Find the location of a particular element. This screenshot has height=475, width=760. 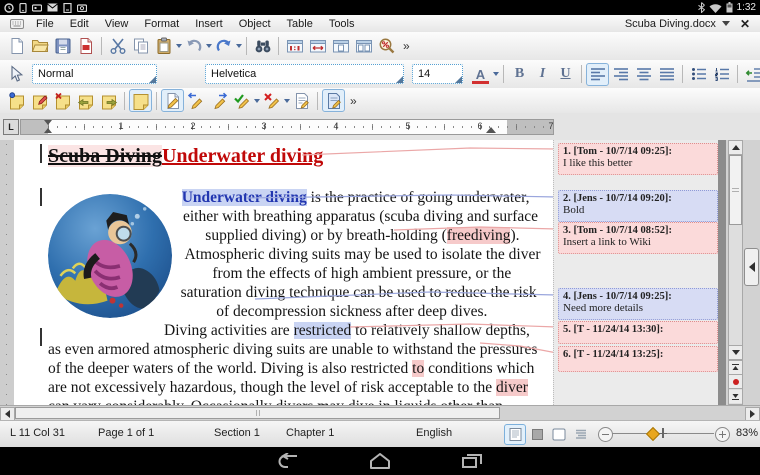

redo-dropdown-icon is located at coordinates (239, 46).